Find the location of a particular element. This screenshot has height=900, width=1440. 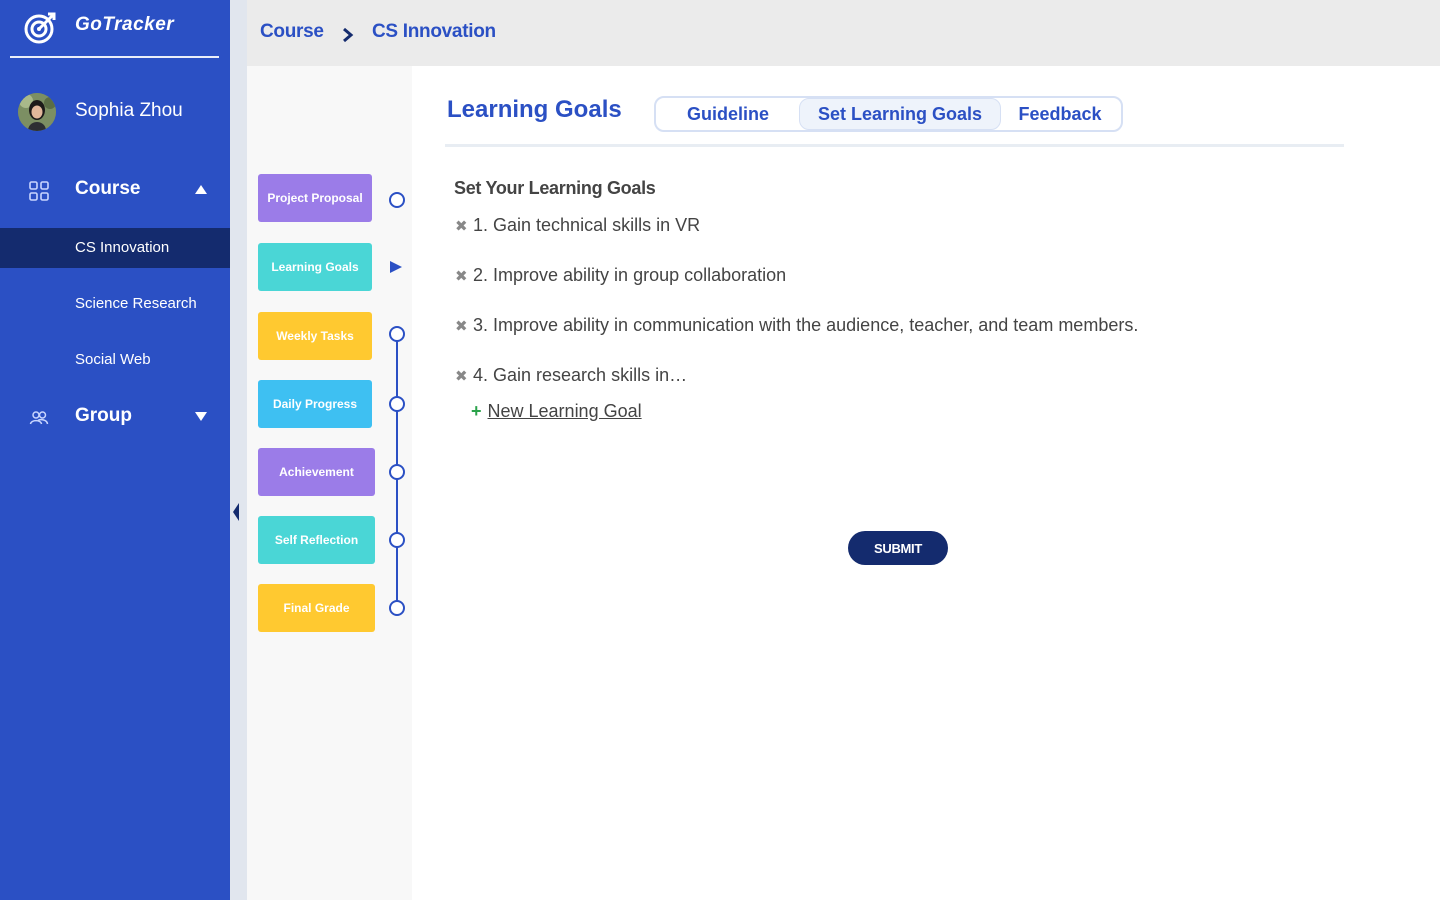

add-learning-goal-button: + New Learning Goal is located at coordinates (556, 411).